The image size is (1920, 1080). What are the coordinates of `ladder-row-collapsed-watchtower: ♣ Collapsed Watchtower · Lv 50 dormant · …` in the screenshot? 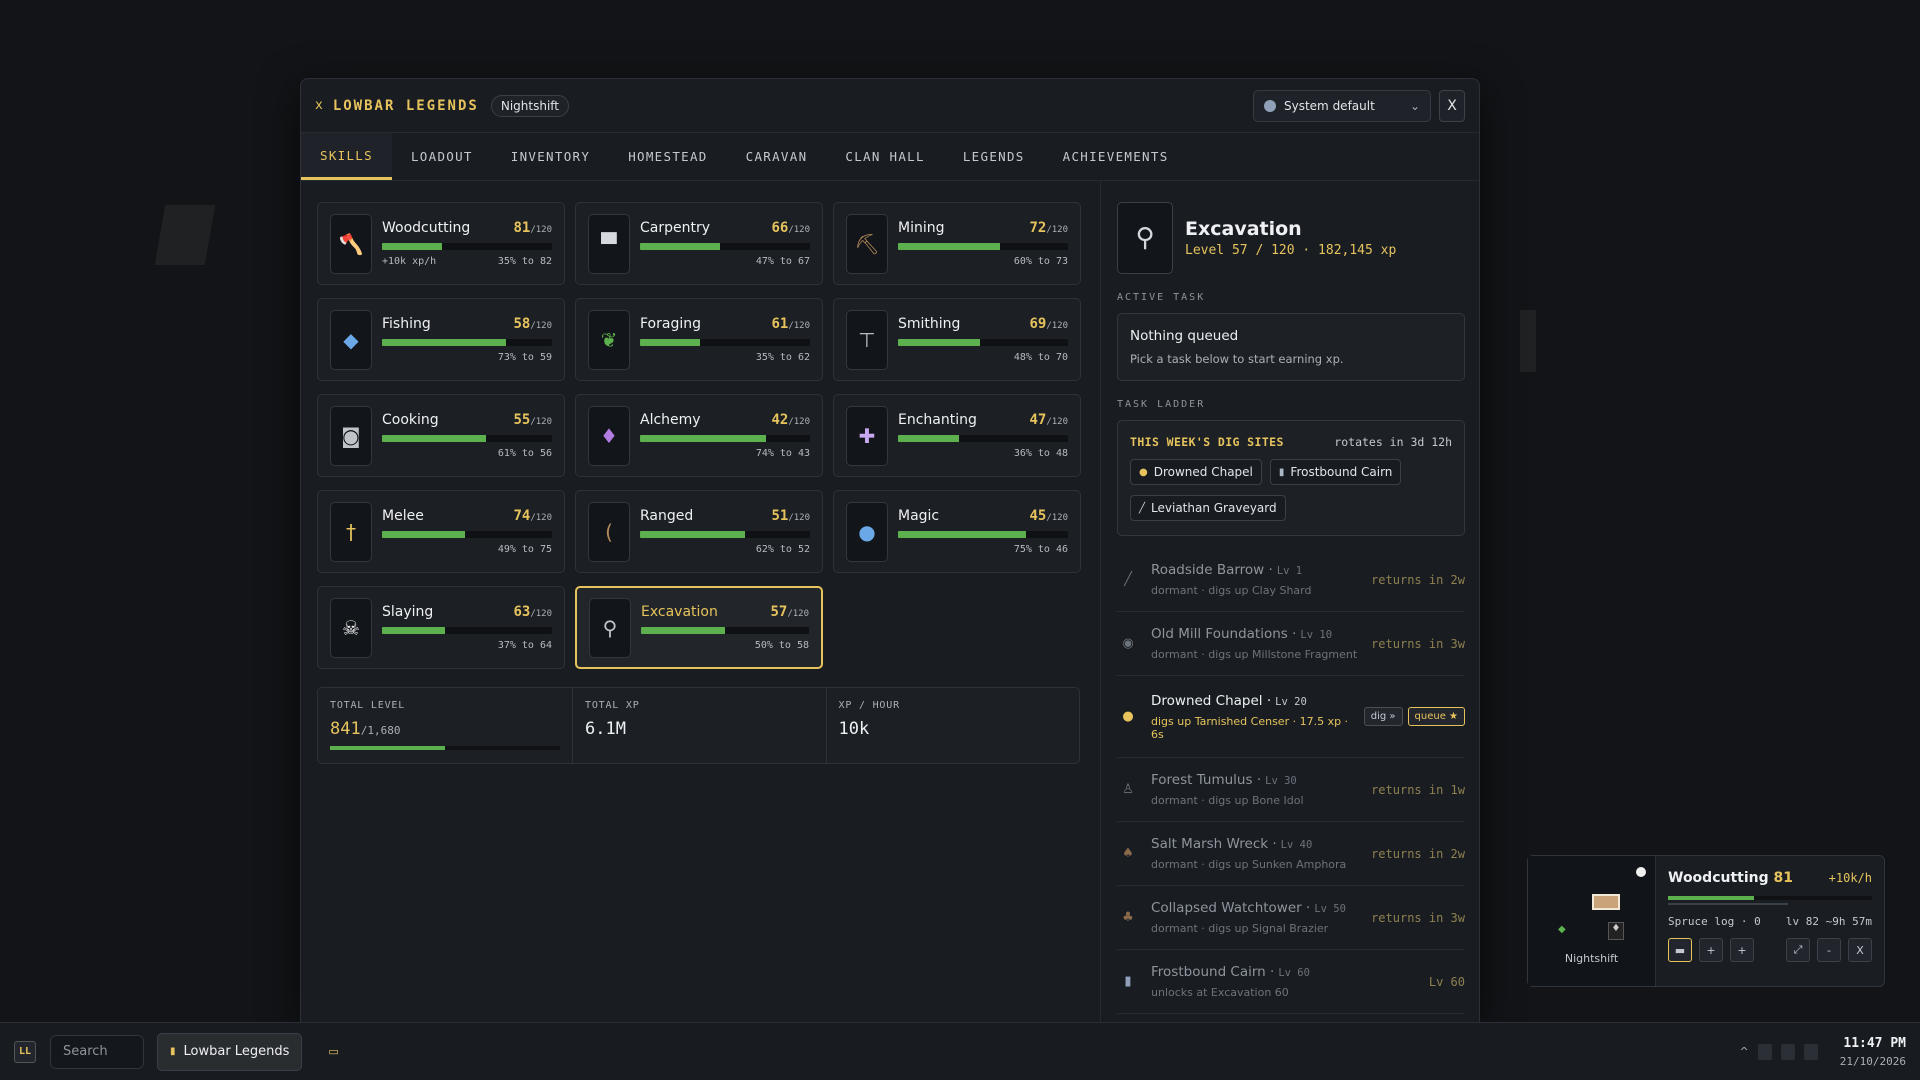 It's located at (1291, 918).